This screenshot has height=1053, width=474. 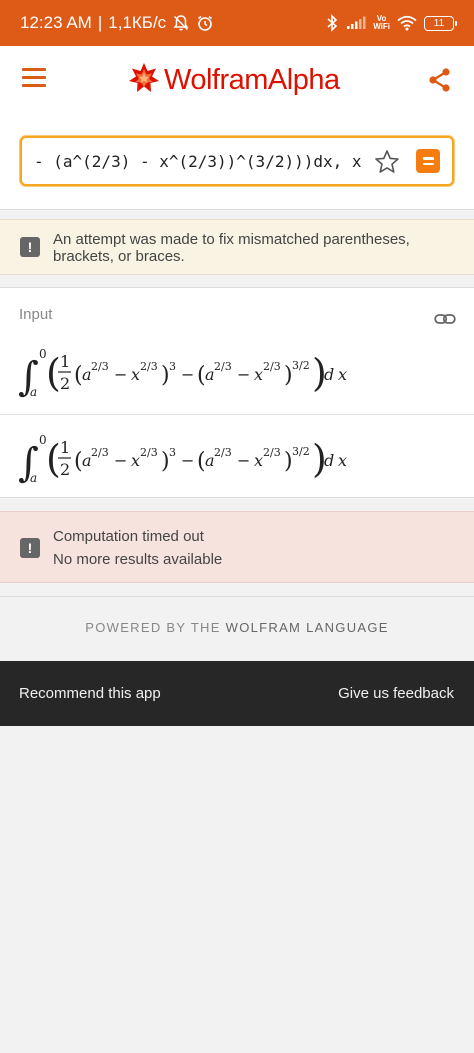 What do you see at coordinates (445, 319) in the screenshot?
I see `link-icon` at bounding box center [445, 319].